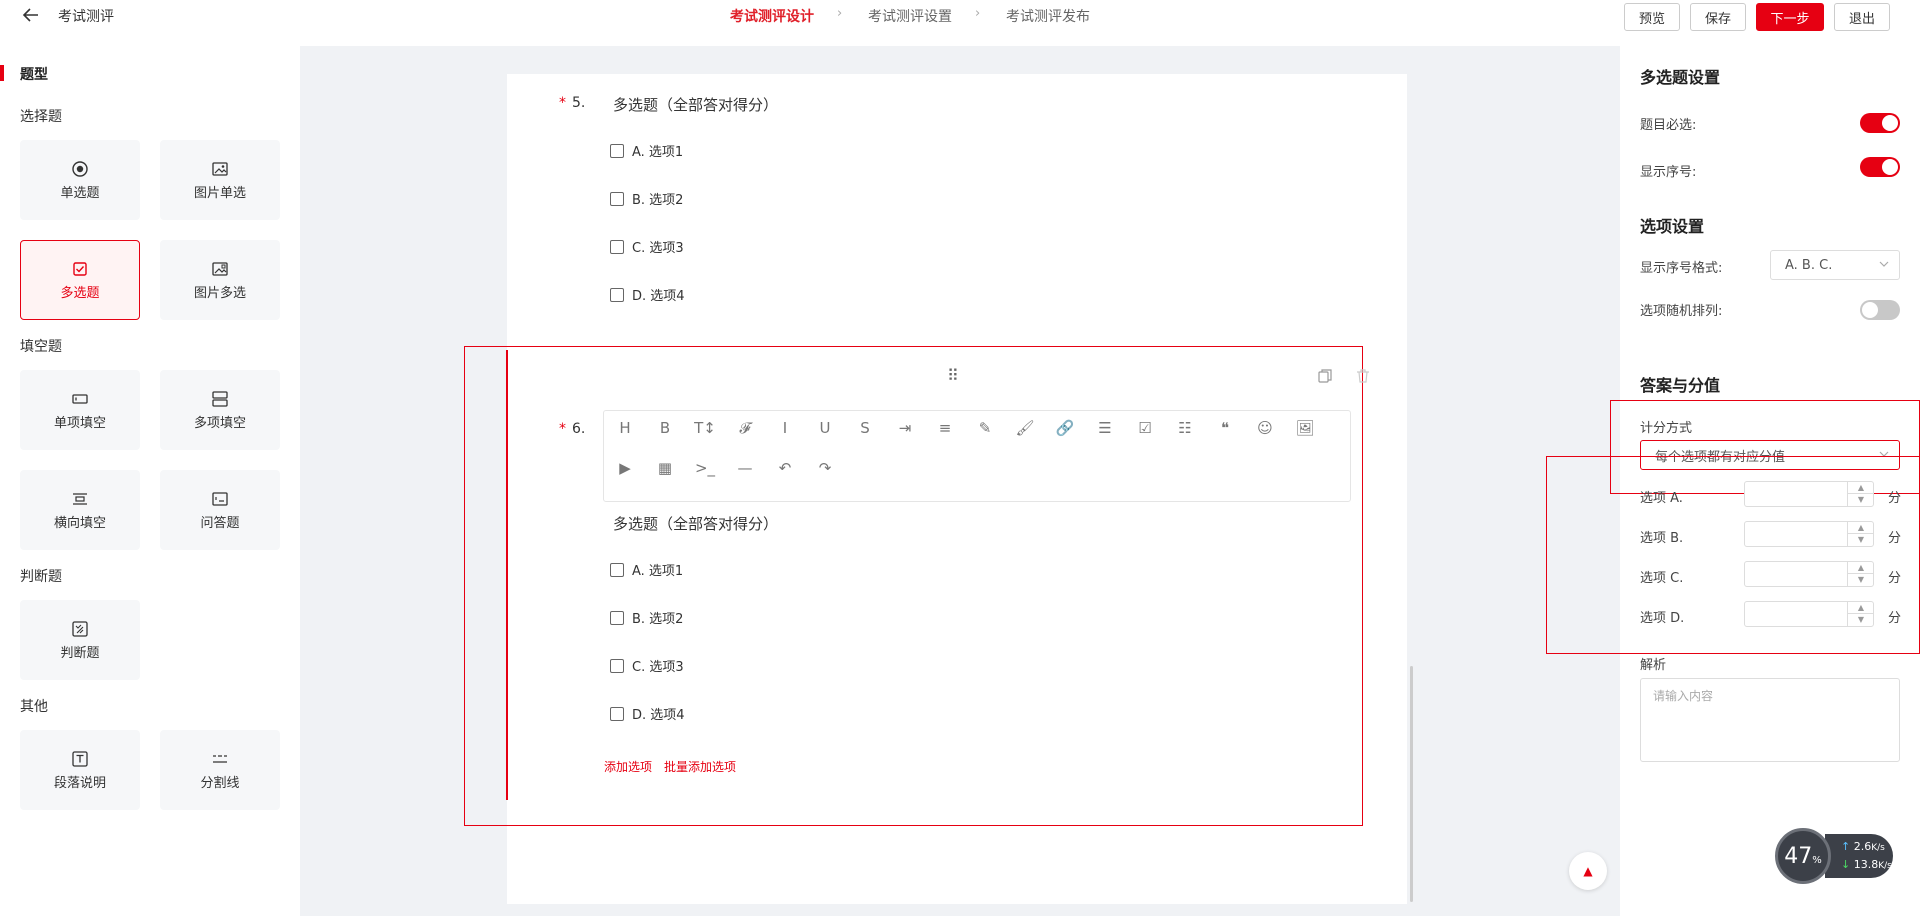 This screenshot has height=916, width=1920. What do you see at coordinates (785, 468) in the screenshot?
I see `undo-icon: ↶` at bounding box center [785, 468].